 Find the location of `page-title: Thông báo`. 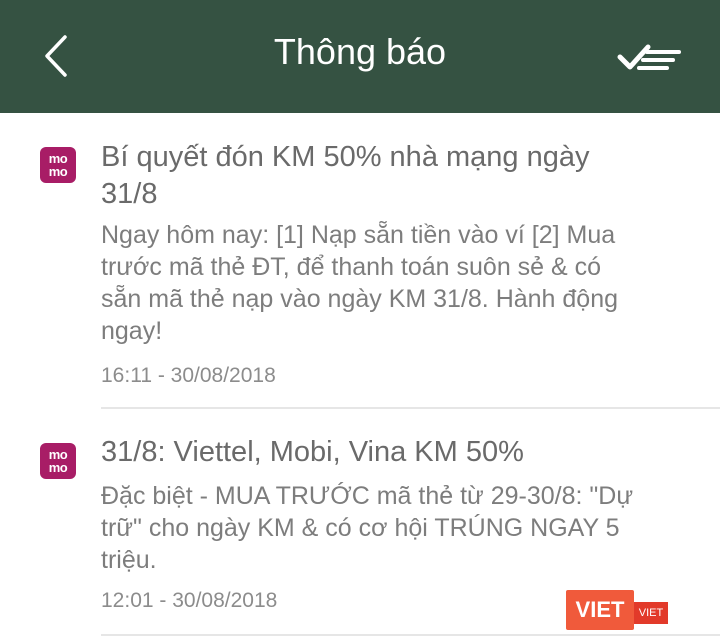

page-title: Thông báo is located at coordinates (360, 51).